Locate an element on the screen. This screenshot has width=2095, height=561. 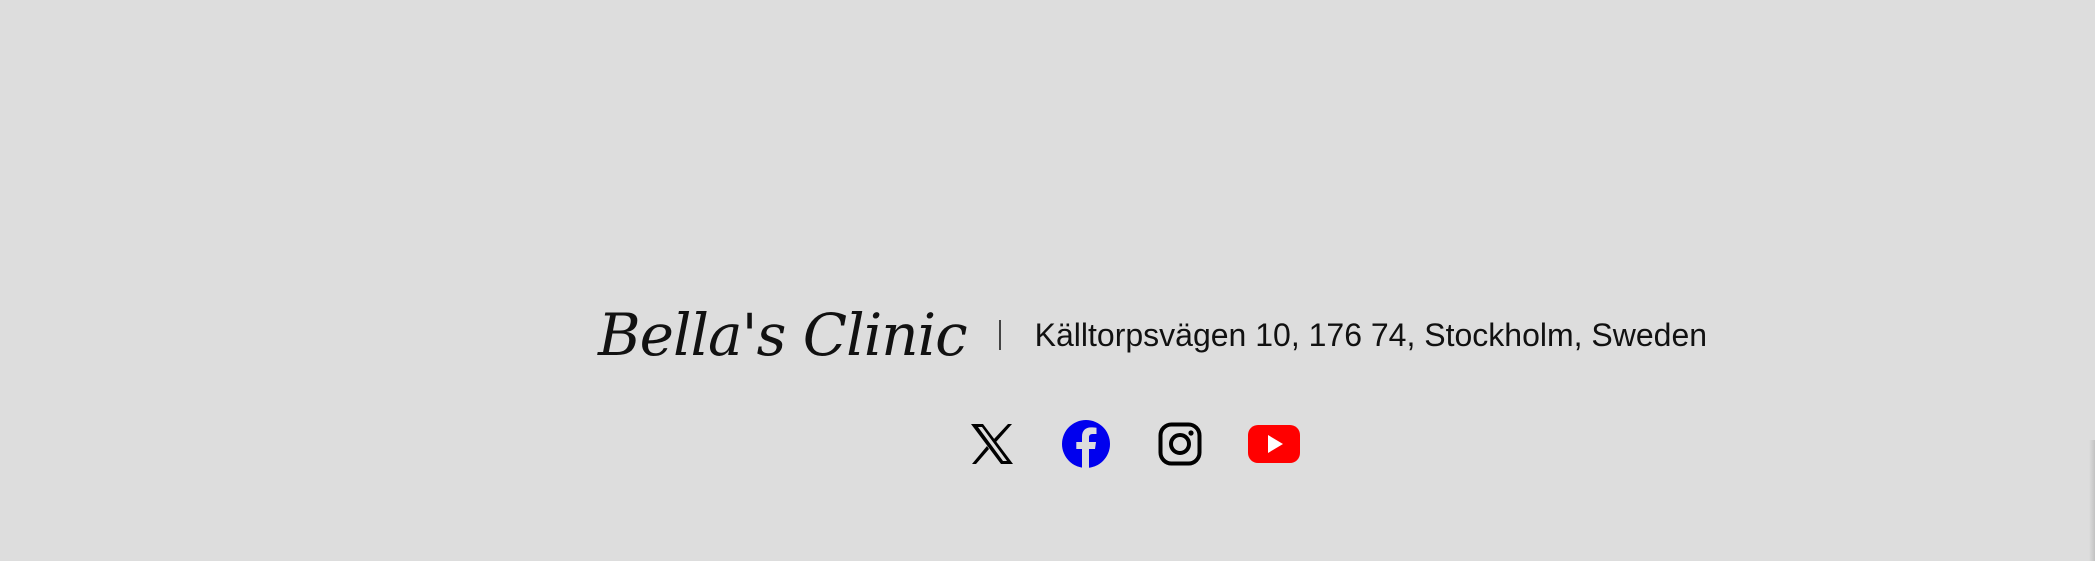
x-link is located at coordinates (992, 444).